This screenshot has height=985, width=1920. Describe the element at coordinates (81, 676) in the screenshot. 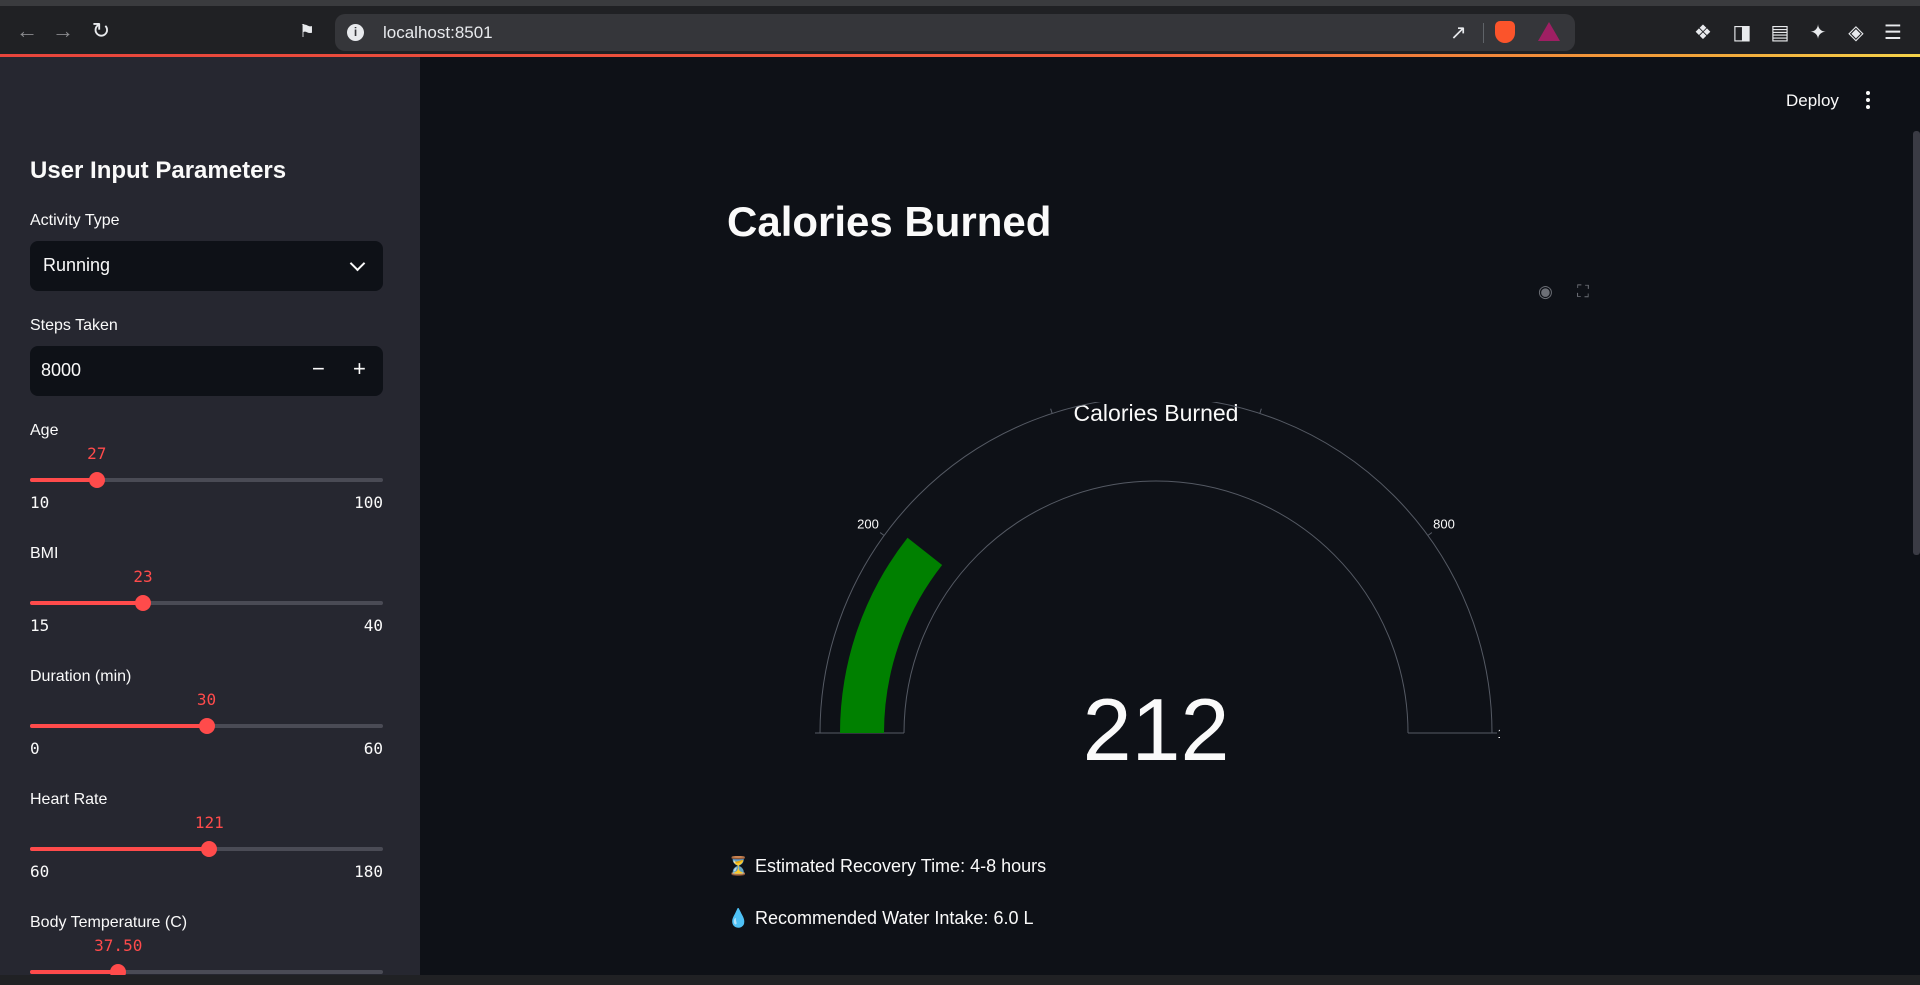

I see `duration-label: Duration (min)` at that location.